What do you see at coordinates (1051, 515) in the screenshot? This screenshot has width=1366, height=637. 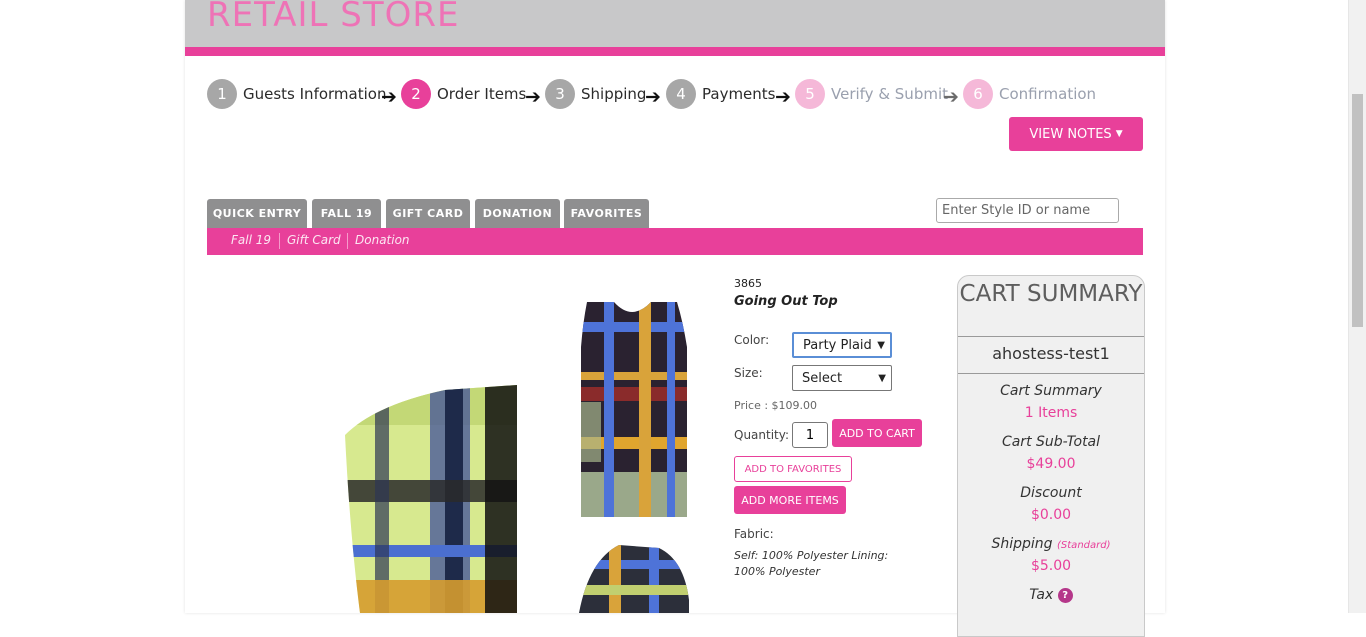 I see `cart-discount-value: $0.00` at bounding box center [1051, 515].